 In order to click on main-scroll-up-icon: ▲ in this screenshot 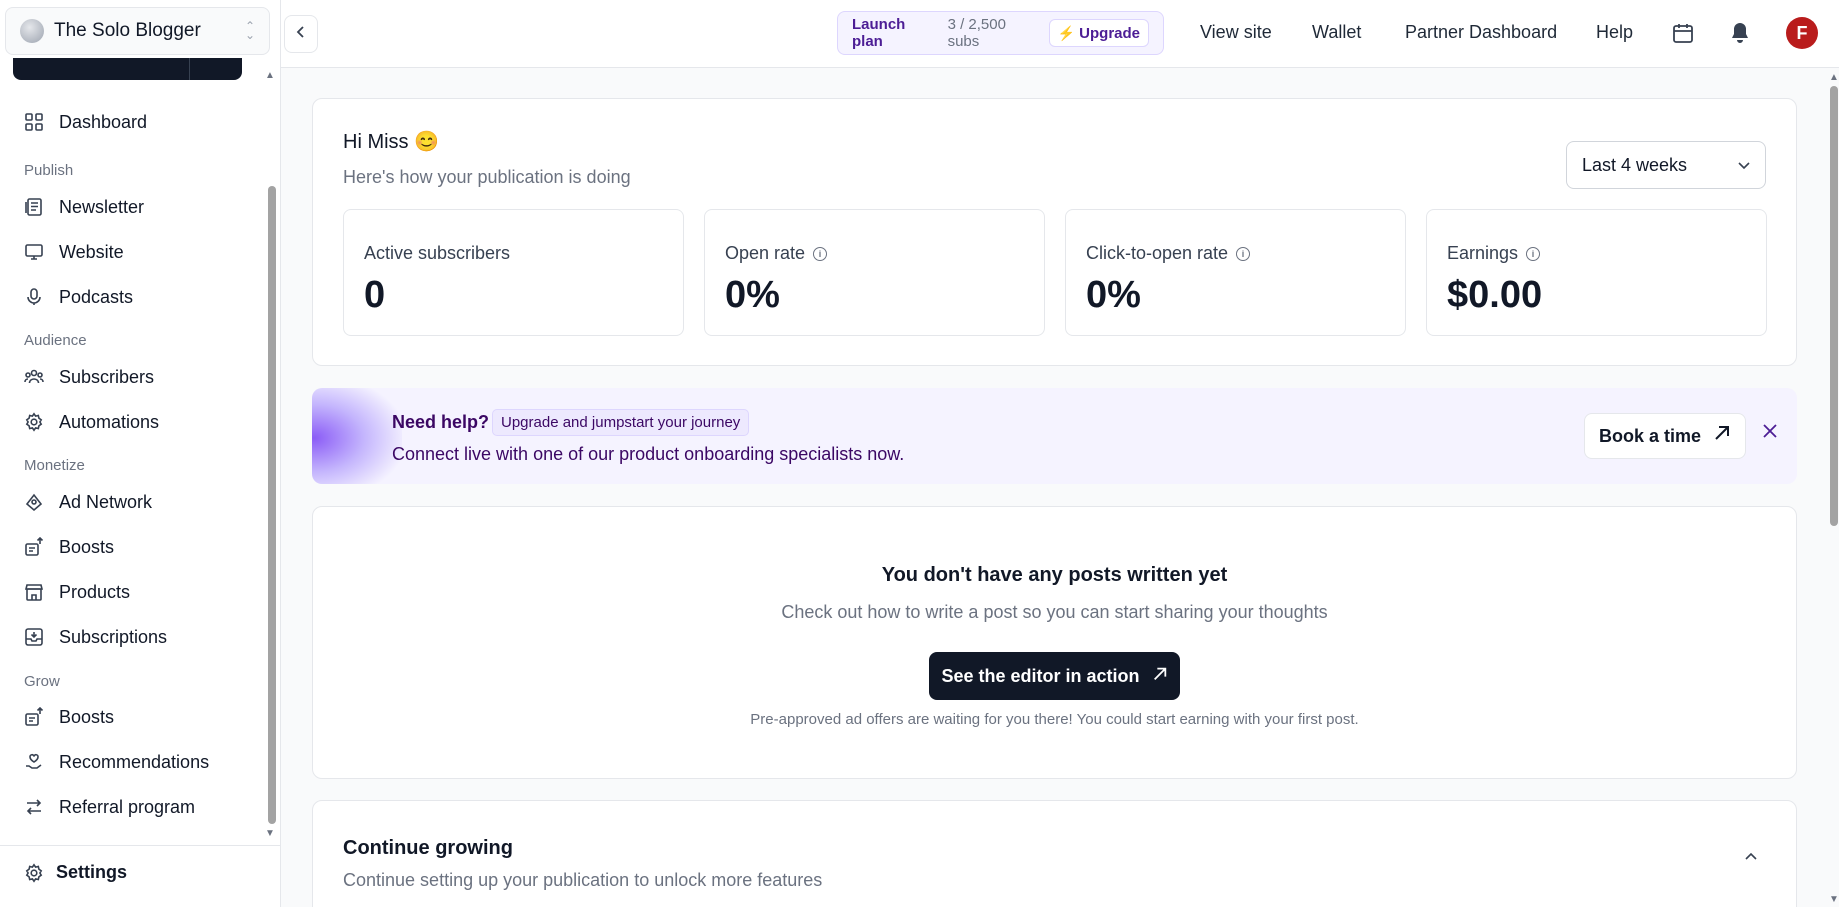, I will do `click(1834, 77)`.